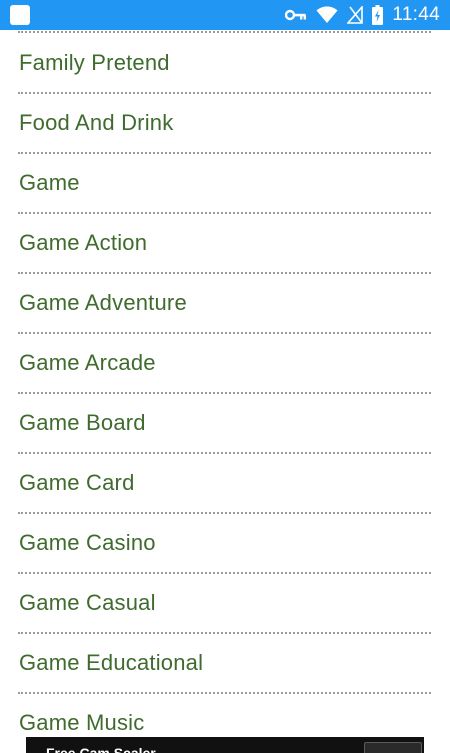  I want to click on ad-banner-text: Free Cam Scaler, so click(101, 749).